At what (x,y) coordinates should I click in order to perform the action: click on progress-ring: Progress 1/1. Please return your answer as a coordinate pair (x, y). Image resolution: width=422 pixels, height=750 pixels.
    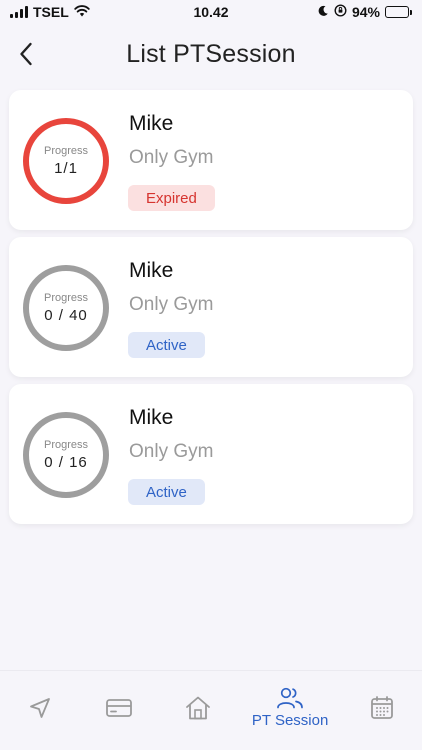
    Looking at the image, I should click on (66, 161).